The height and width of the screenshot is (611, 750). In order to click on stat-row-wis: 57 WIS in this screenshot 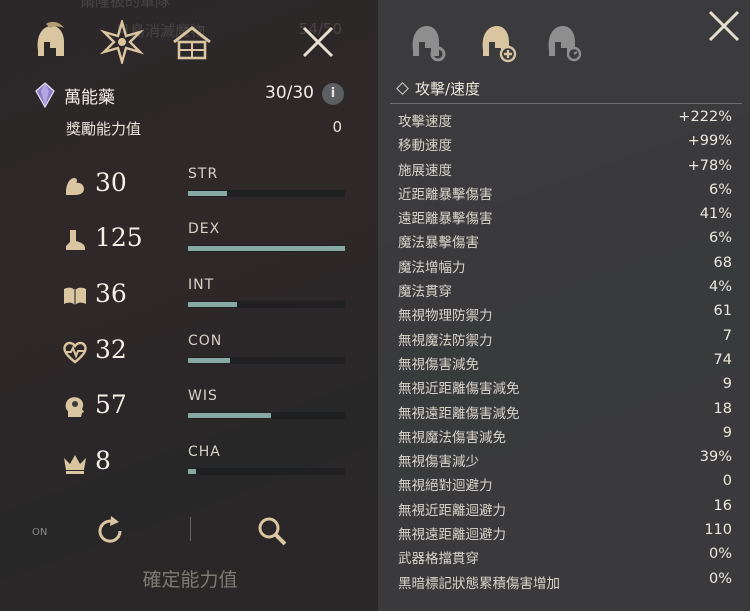, I will do `click(207, 407)`.